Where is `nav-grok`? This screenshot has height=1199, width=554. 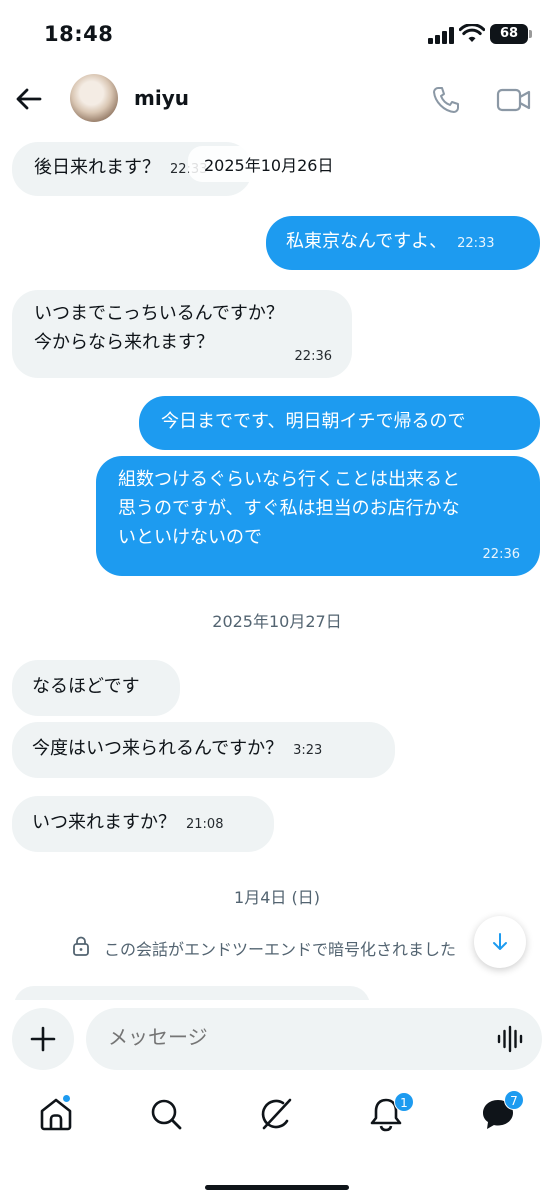
nav-grok is located at coordinates (276, 1114).